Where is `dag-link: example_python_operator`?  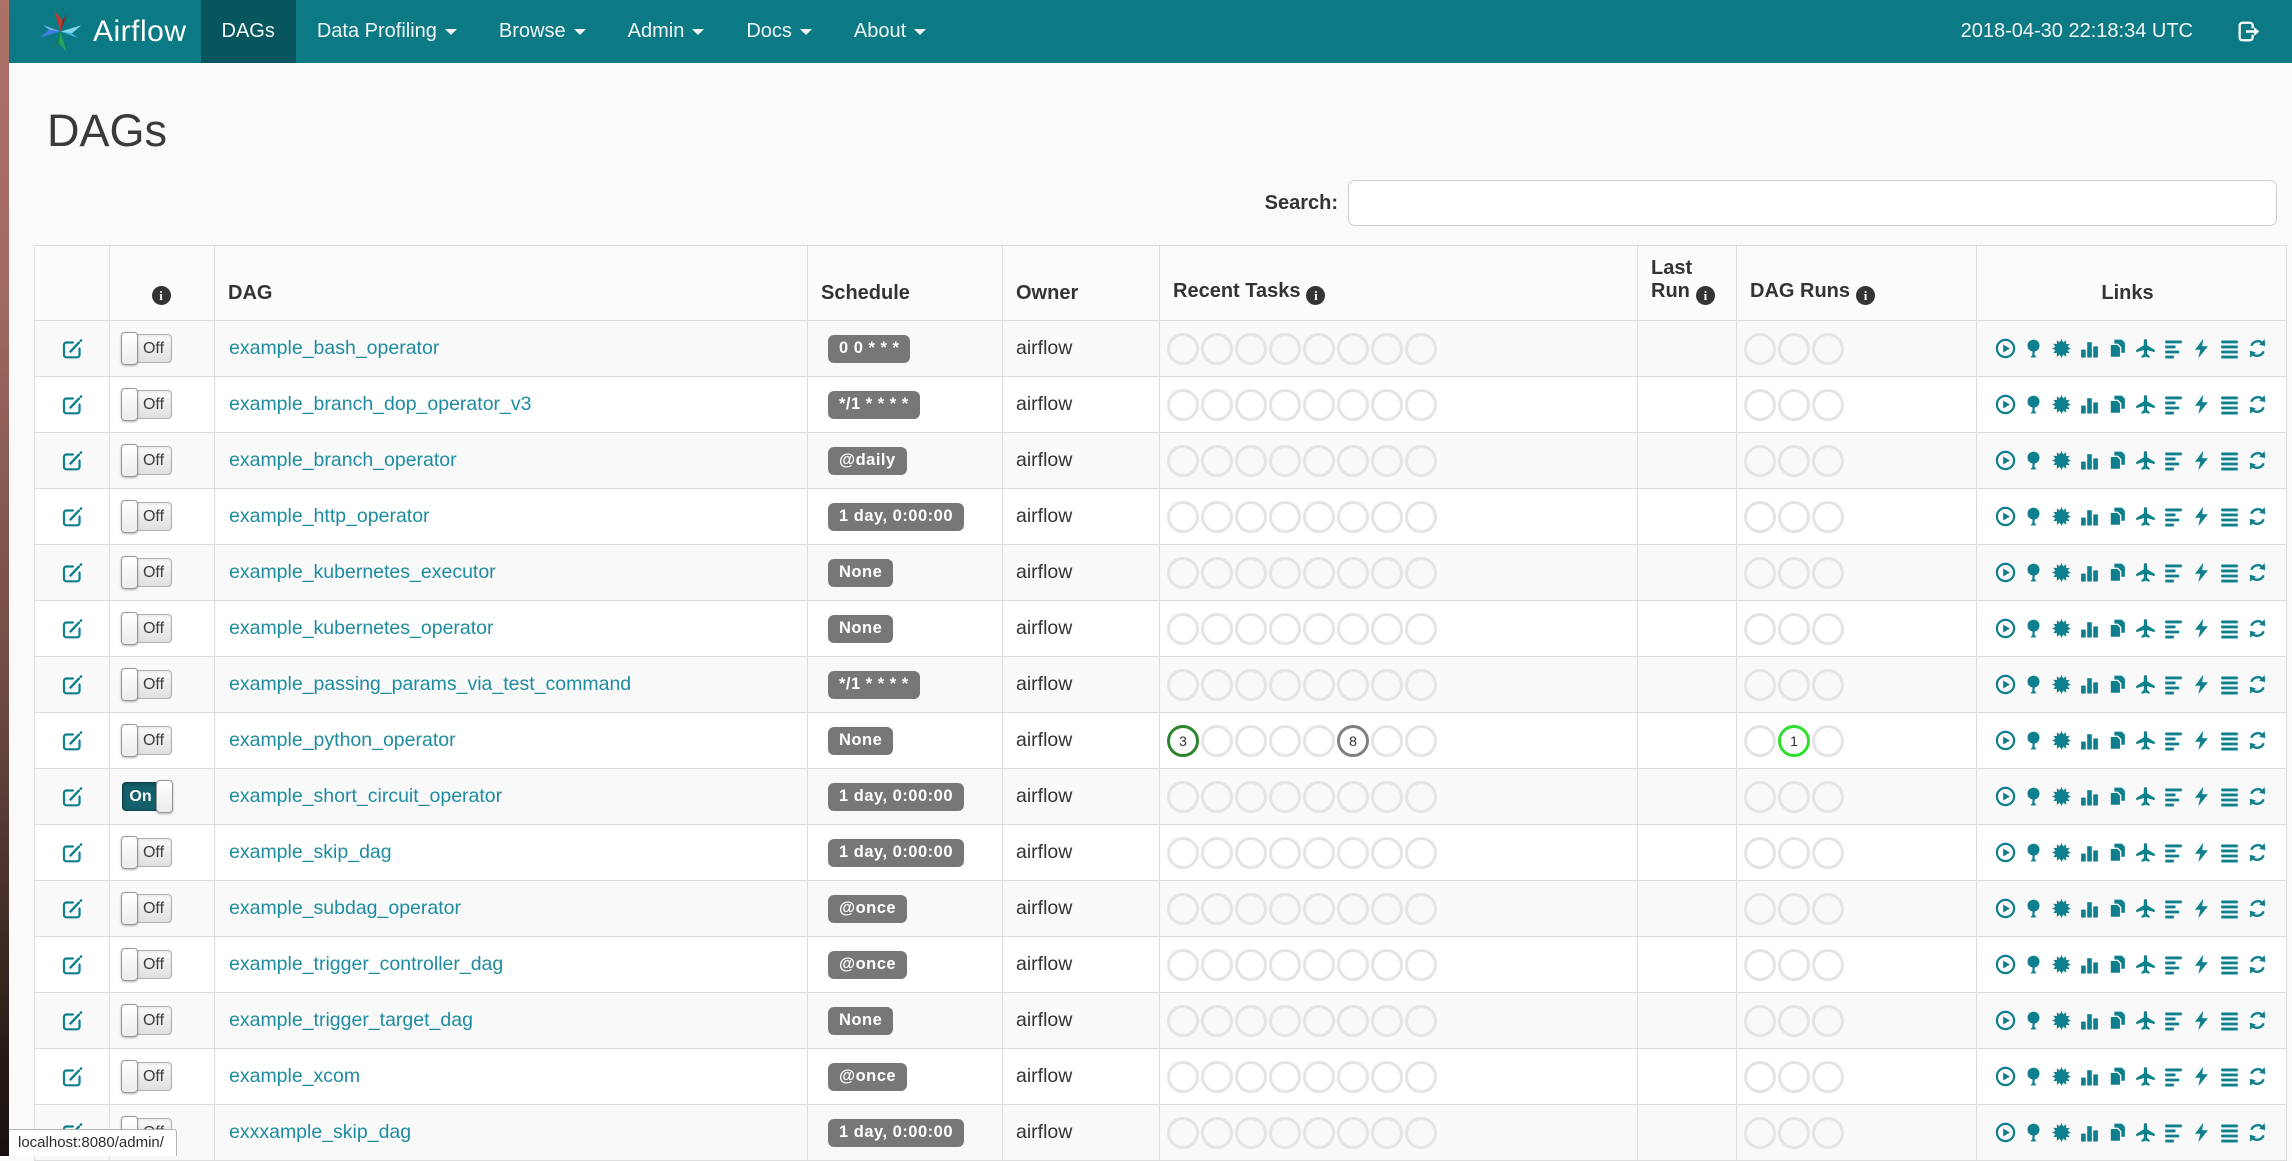
dag-link: example_python_operator is located at coordinates (335, 740).